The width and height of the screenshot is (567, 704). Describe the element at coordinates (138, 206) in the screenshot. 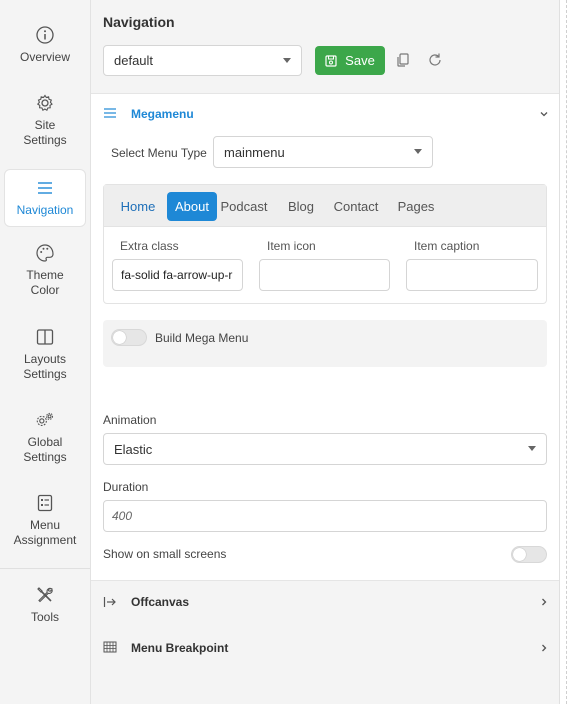

I see `tab-home: Home` at that location.